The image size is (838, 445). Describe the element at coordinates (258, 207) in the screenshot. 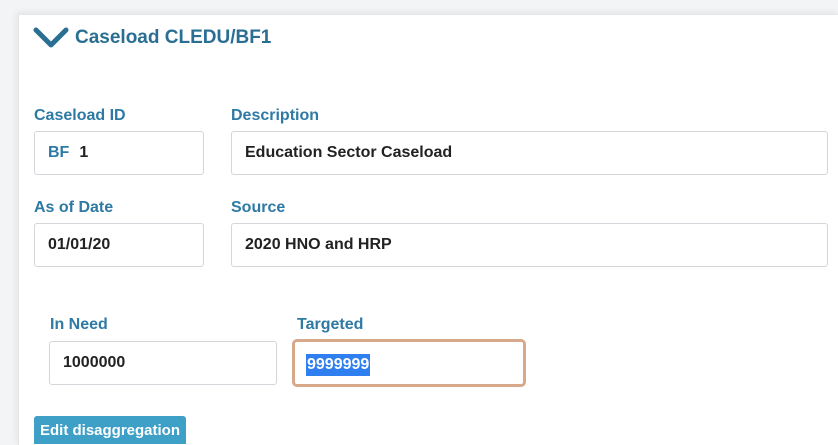

I see `source-label: Source` at that location.